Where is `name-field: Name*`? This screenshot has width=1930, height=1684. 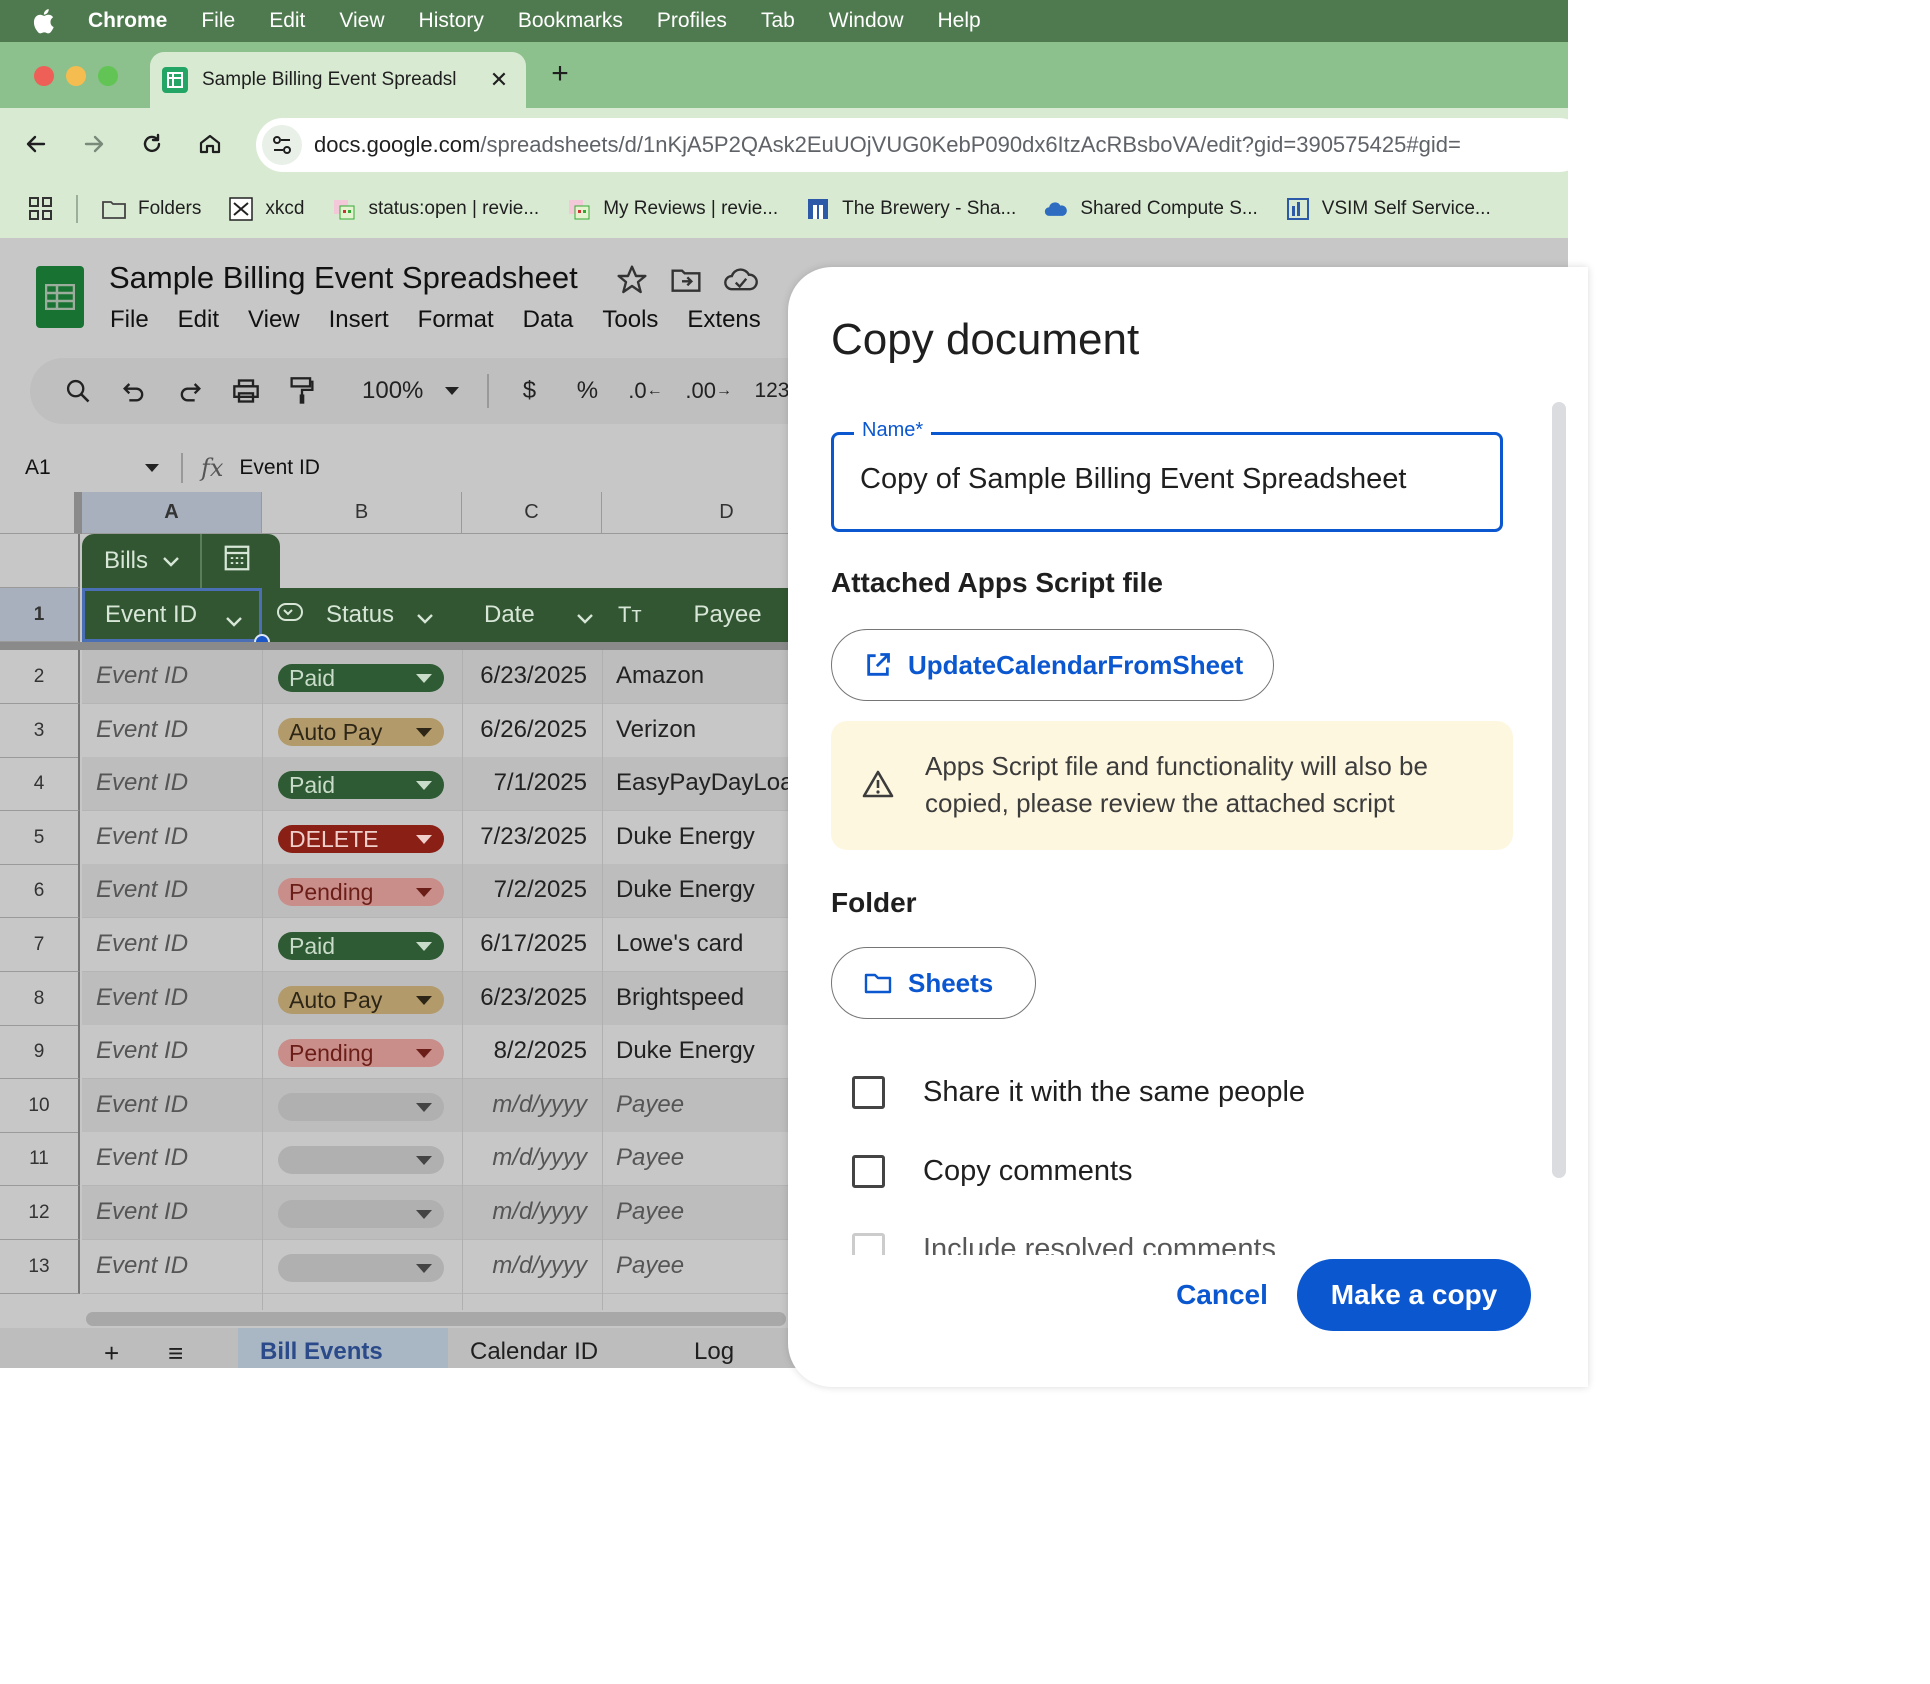
name-field: Name* is located at coordinates (1167, 475).